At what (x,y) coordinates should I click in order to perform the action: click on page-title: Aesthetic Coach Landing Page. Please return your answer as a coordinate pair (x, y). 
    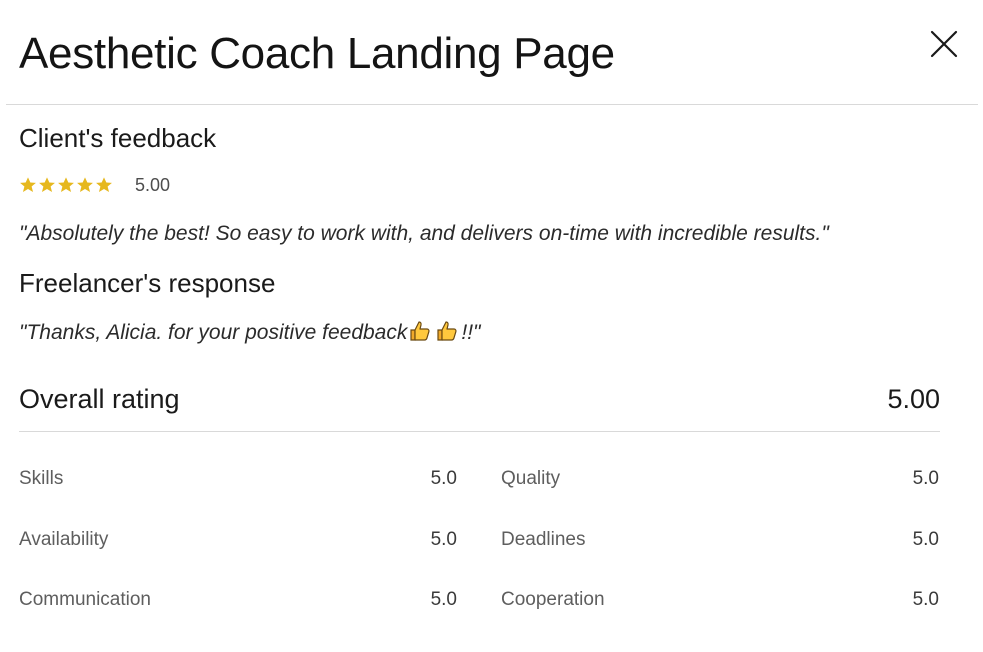
    Looking at the image, I should click on (317, 53).